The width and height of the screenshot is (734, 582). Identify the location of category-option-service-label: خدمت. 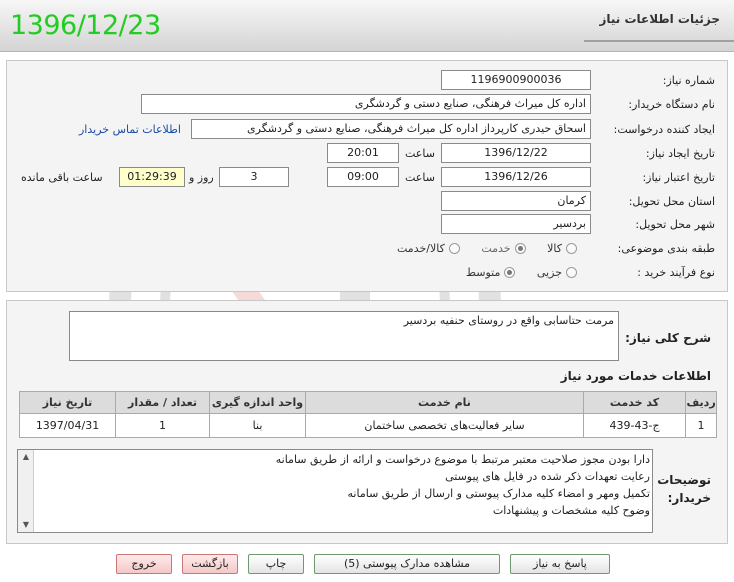
(496, 248).